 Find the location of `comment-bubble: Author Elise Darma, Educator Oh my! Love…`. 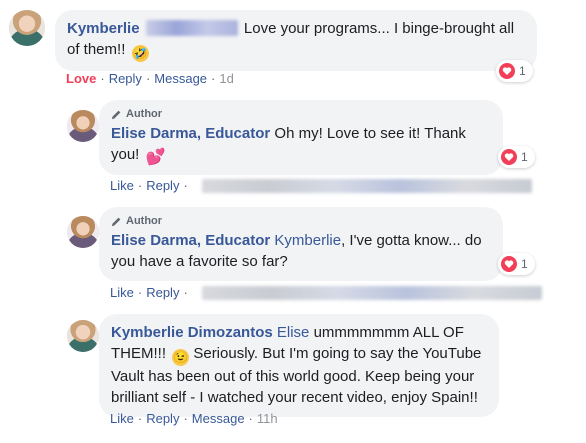

comment-bubble: Author Elise Darma, Educator Oh my! Love… is located at coordinates (301, 137).